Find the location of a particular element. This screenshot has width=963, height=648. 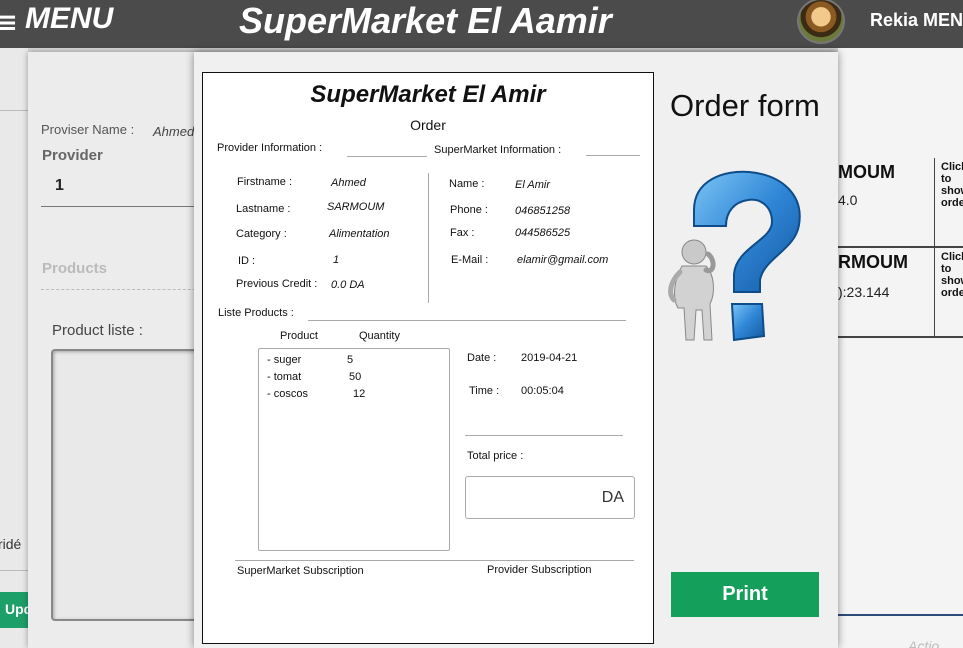

background-left-panel is located at coordinates (14, 348).